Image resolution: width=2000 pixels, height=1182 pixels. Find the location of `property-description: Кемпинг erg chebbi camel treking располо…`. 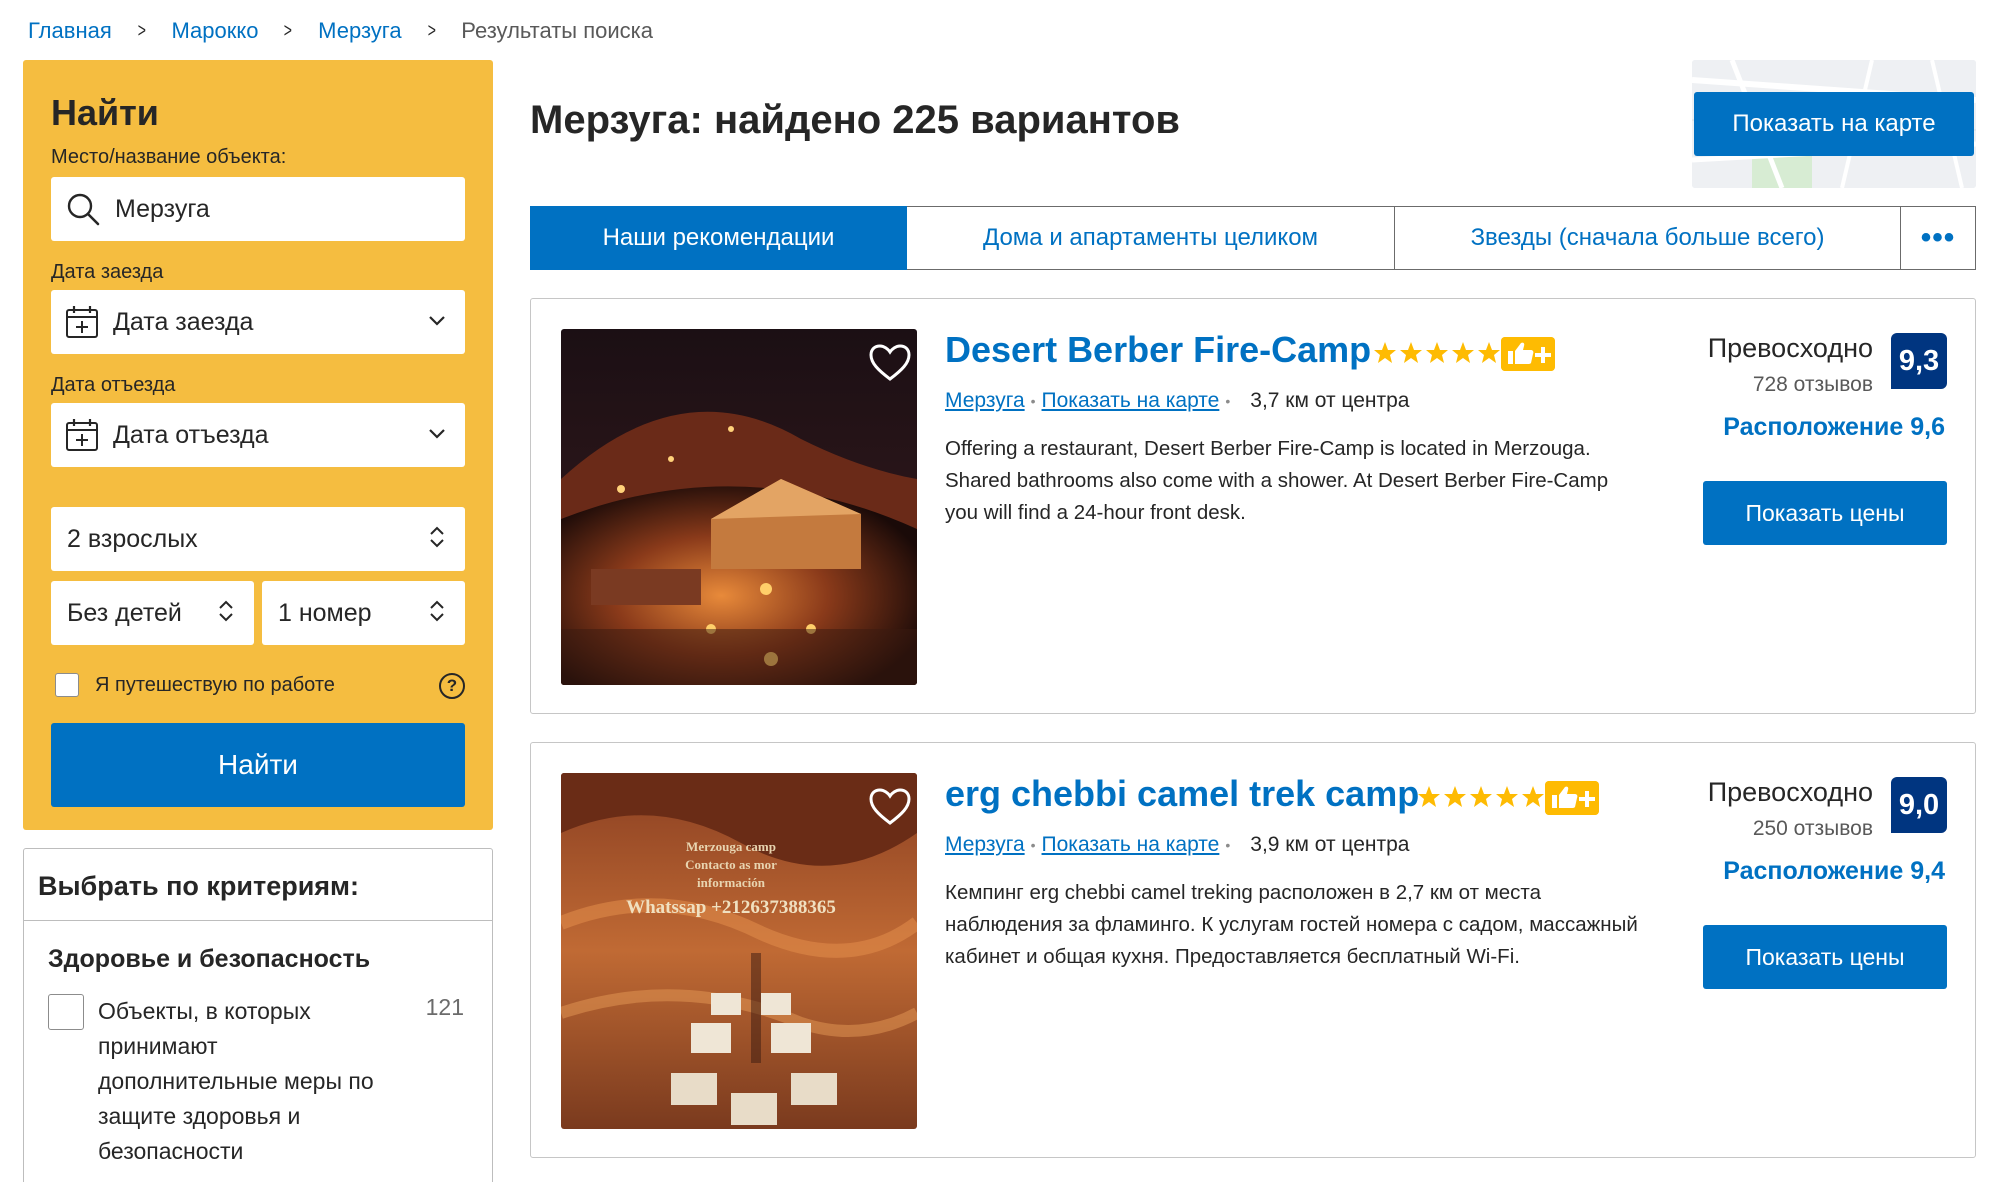

property-description: Кемпинг erg chebbi camel treking располо… is located at coordinates (1291, 924).